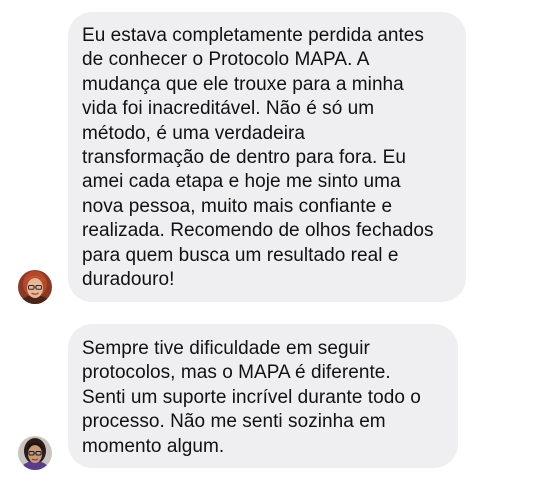 This screenshot has width=538, height=486. I want to click on message-line: Eu estava completamente perdida antes, so click(253, 35).